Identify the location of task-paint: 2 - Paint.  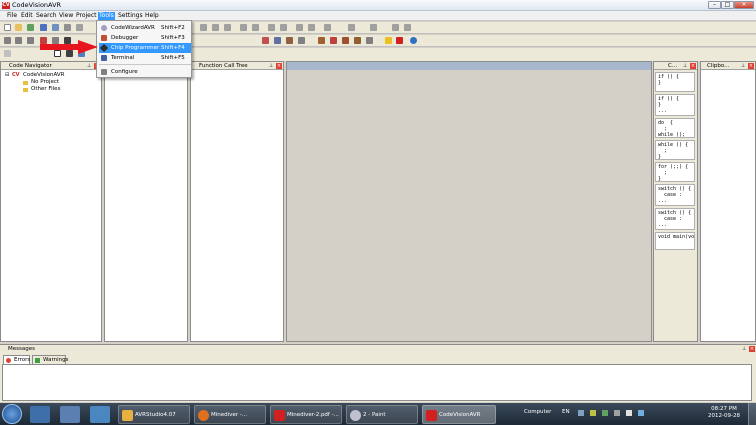
(382, 414).